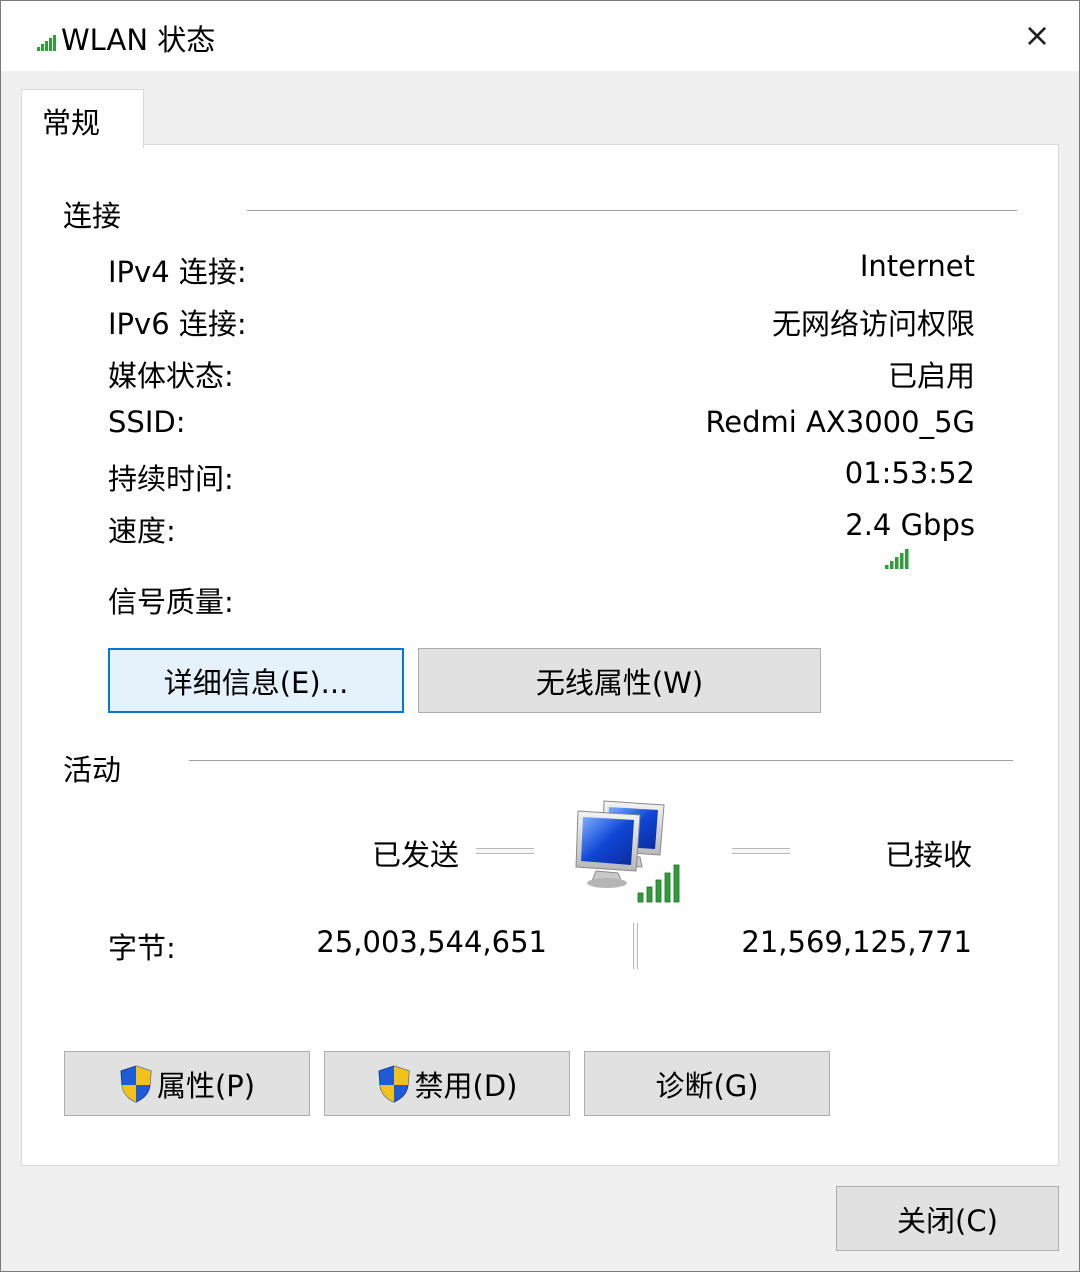 The image size is (1080, 1272). What do you see at coordinates (917, 266) in the screenshot?
I see `ipv4-value: Internet` at bounding box center [917, 266].